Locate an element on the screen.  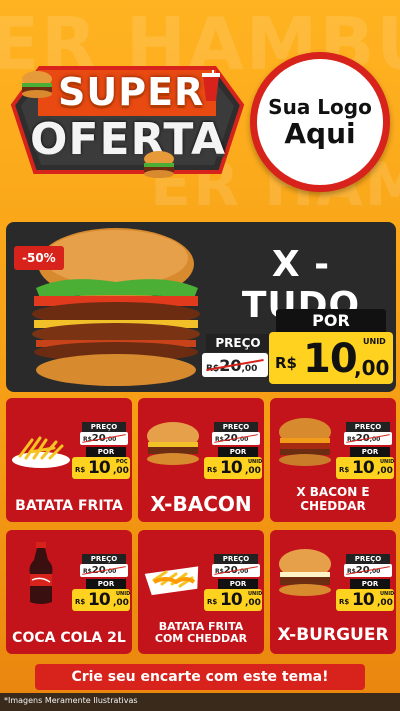
discount-badge: -50% is located at coordinates (39, 258).